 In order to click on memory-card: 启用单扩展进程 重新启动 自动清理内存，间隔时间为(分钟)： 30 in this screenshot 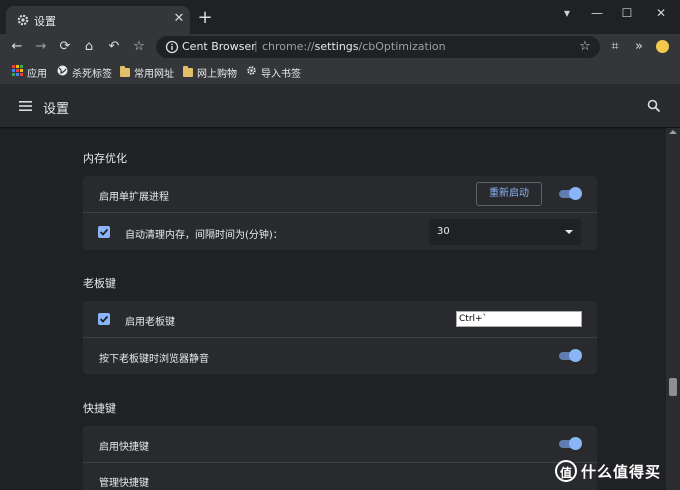, I will do `click(340, 213)`.